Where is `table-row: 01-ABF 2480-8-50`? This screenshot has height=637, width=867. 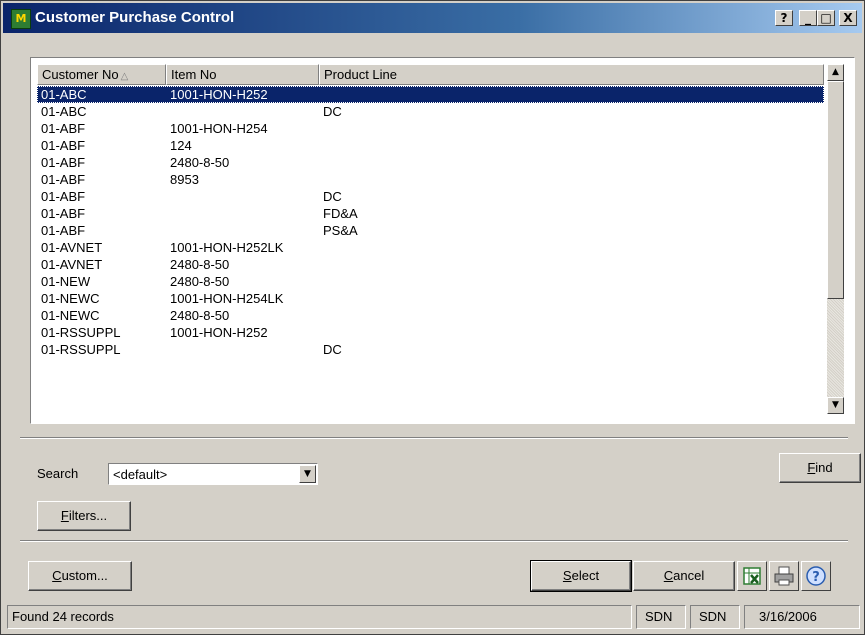 table-row: 01-ABF 2480-8-50 is located at coordinates (430, 162).